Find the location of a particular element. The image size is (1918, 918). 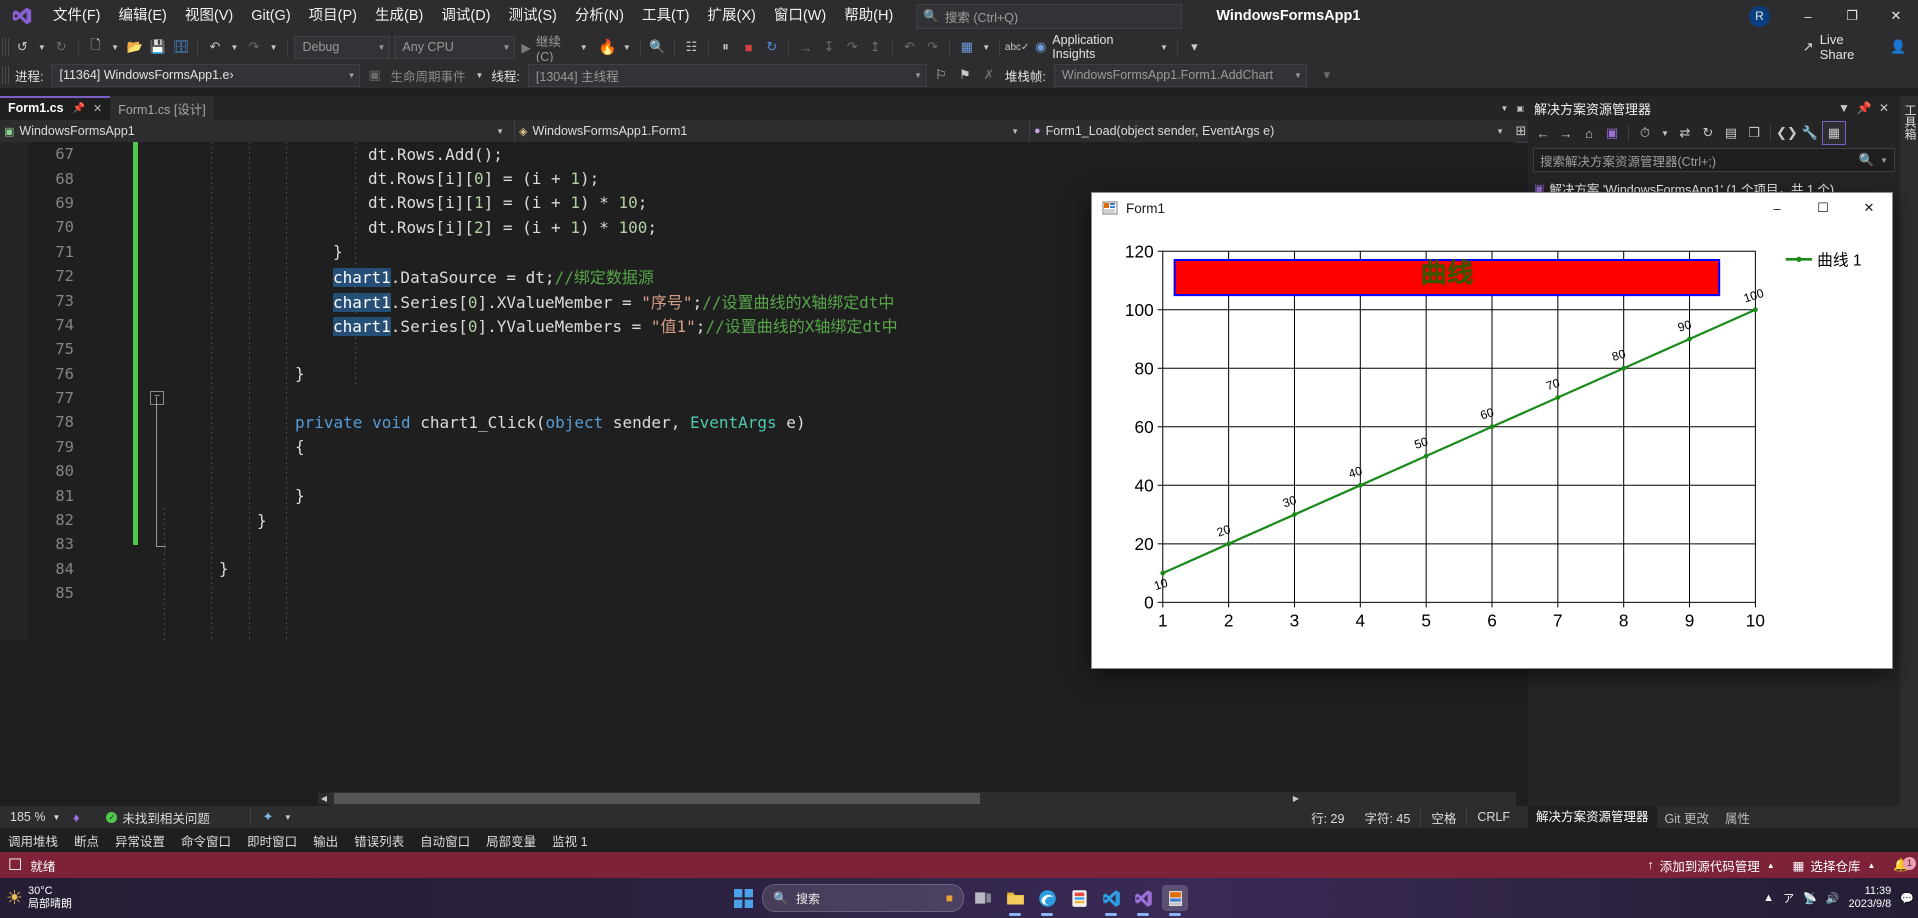

form1-title-bar: Form1 – ☐ ✕ is located at coordinates (1492, 208).